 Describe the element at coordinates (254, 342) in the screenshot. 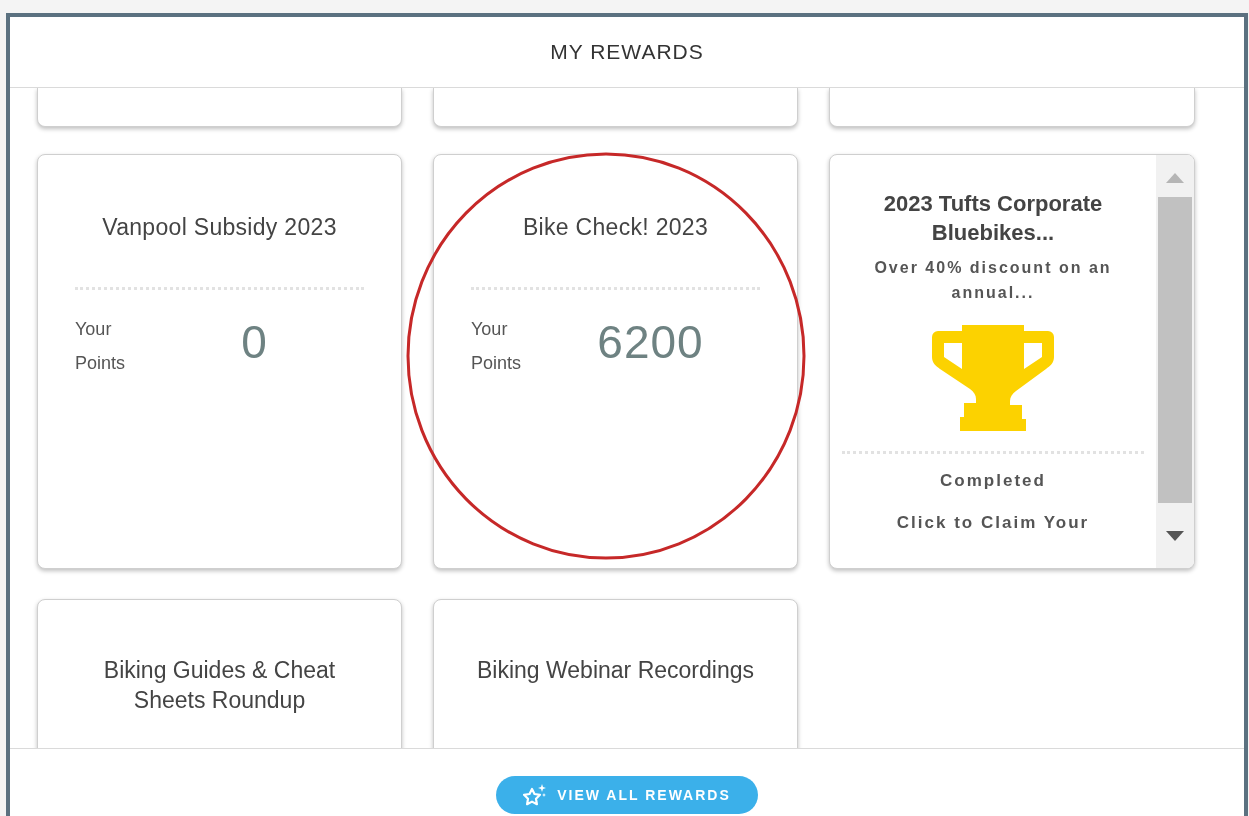

I see `points-value: 0` at that location.